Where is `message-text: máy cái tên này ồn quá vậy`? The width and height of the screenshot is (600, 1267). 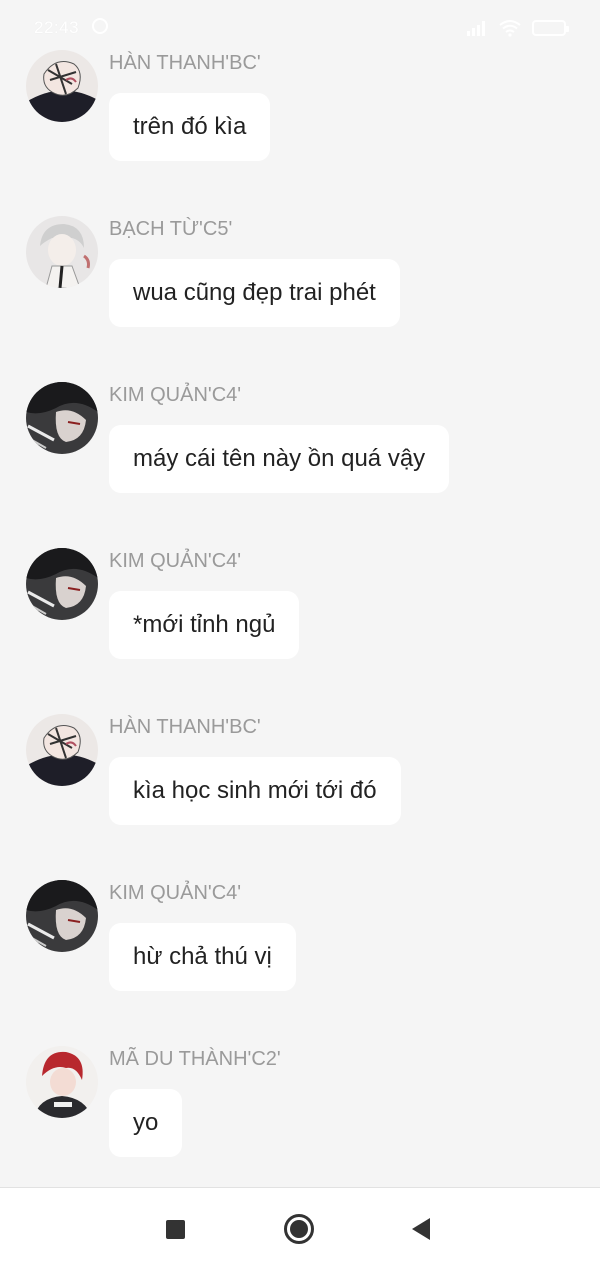 message-text: máy cái tên này ồn quá vậy is located at coordinates (279, 458).